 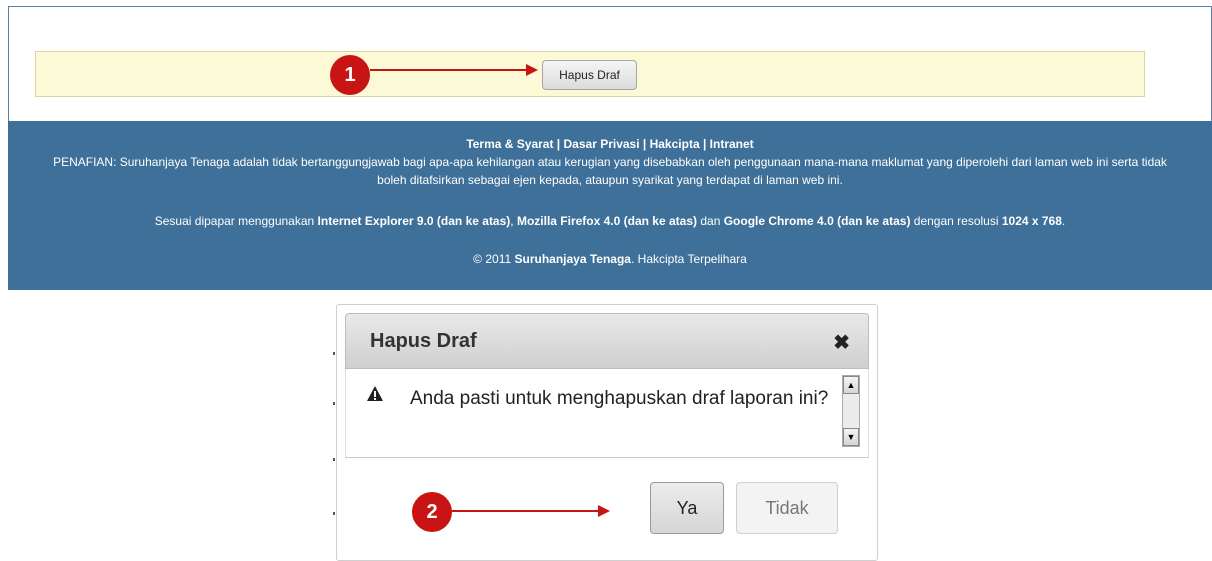 What do you see at coordinates (688, 259) in the screenshot?
I see `copyright-suffix: . Hakcipta Terpelihara` at bounding box center [688, 259].